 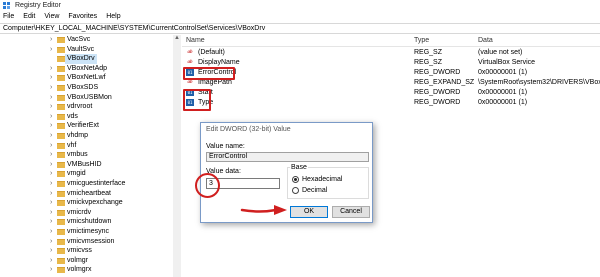 I want to click on menu-file: File, so click(x=8, y=16).